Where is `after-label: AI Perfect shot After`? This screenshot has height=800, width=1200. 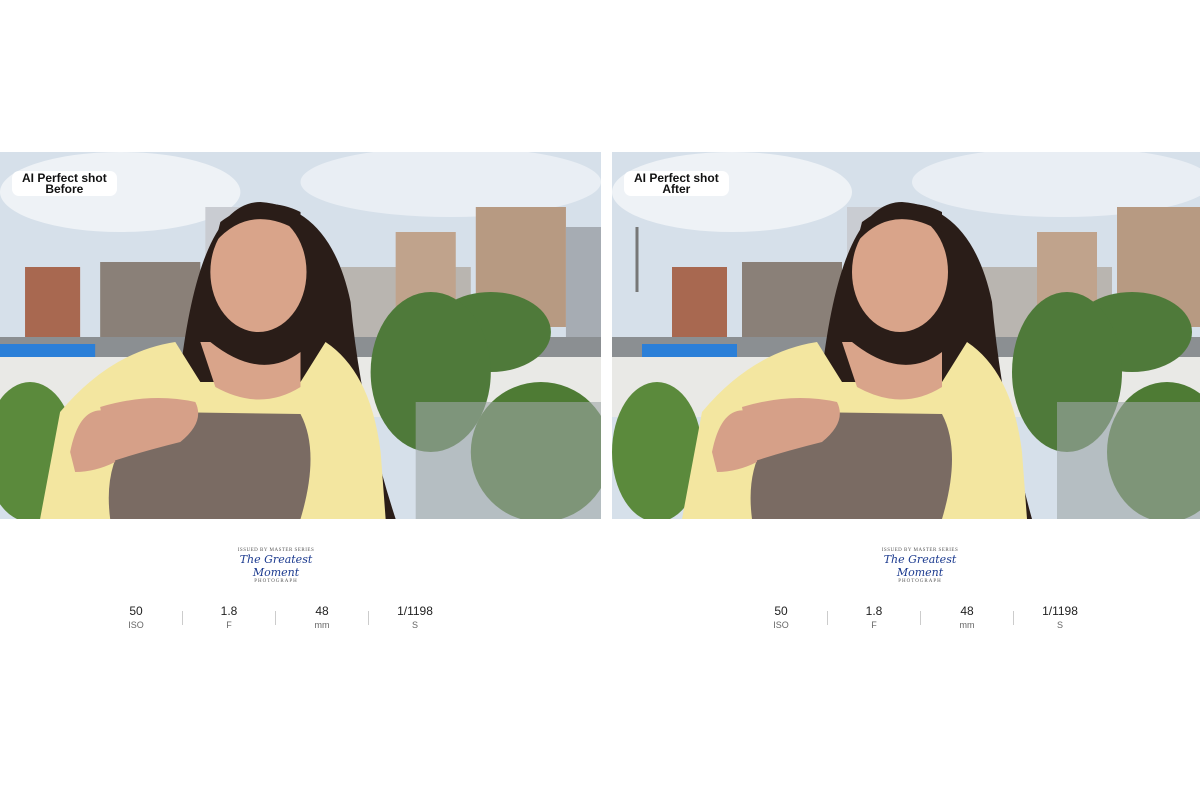 after-label: AI Perfect shot After is located at coordinates (676, 183).